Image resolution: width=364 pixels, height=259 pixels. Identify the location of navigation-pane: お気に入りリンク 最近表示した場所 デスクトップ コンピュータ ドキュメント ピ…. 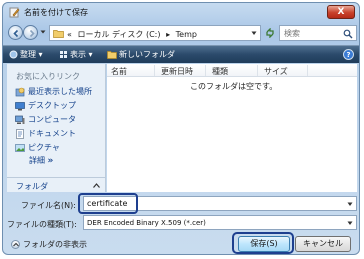
(56, 128).